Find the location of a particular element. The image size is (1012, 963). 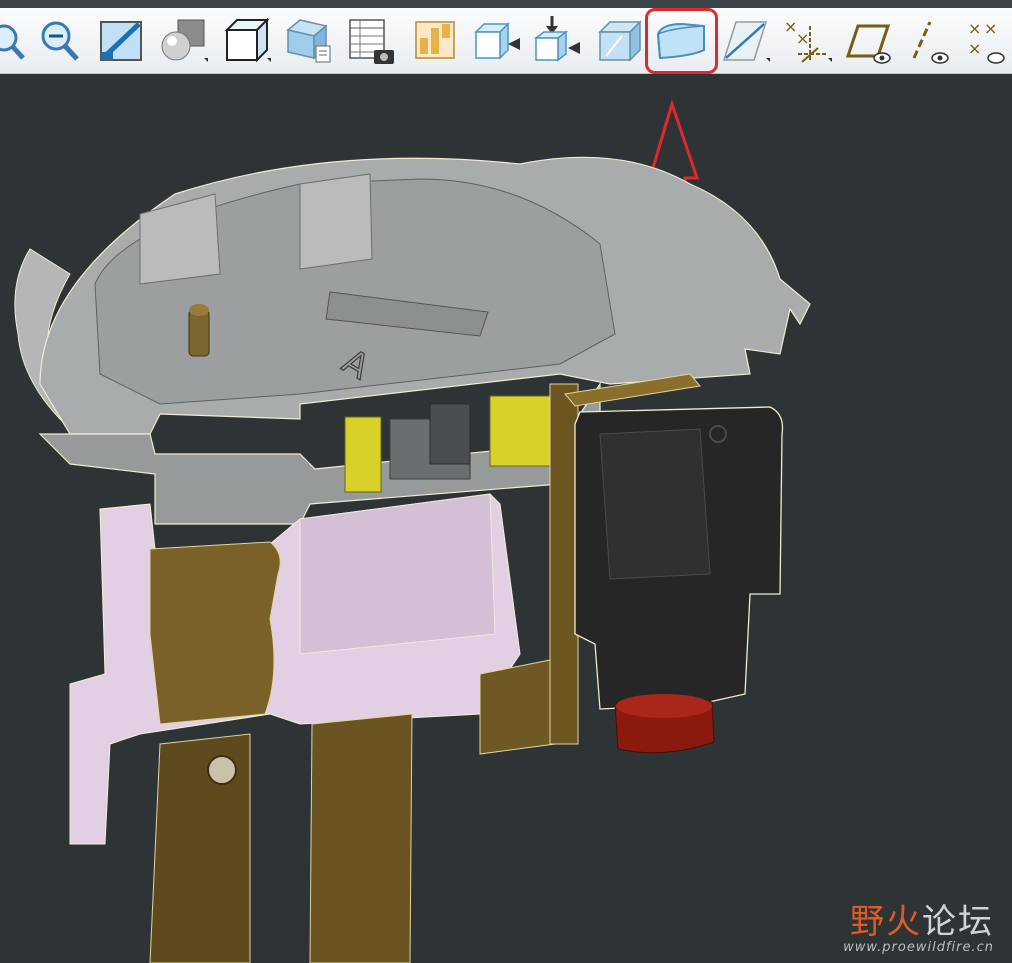

gray-insert is located at coordinates (450, 434).